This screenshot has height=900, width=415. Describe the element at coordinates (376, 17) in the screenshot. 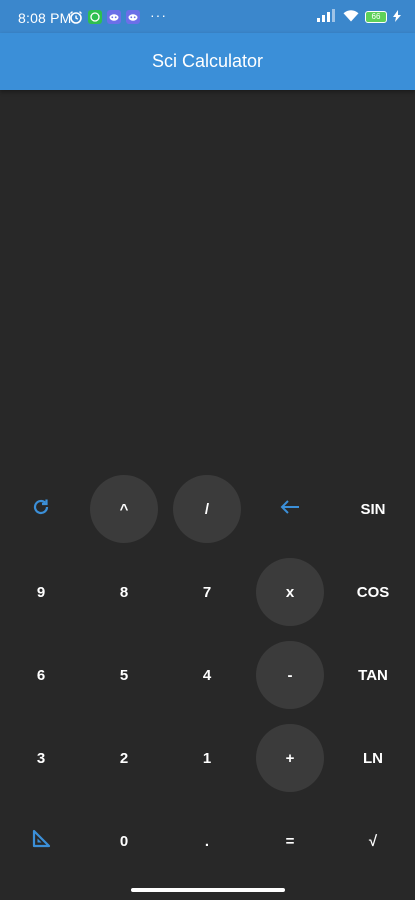

I see `battery-icon: 66` at that location.